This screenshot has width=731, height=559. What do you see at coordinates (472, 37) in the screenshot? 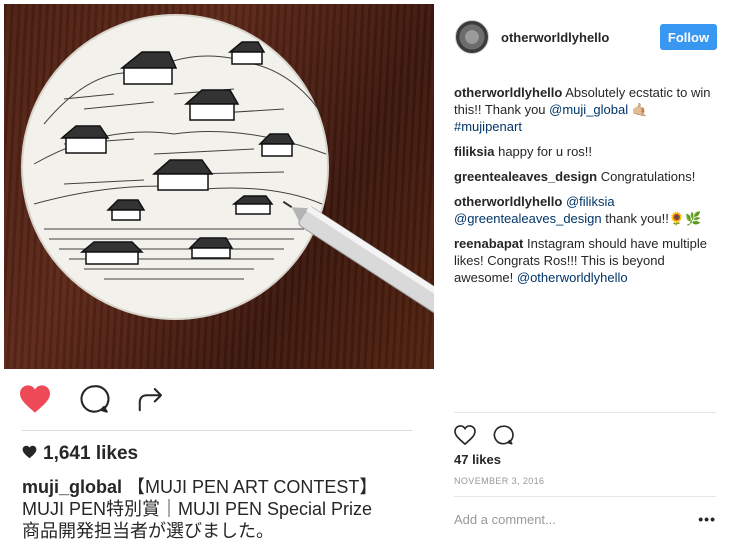
I see `avatar` at bounding box center [472, 37].